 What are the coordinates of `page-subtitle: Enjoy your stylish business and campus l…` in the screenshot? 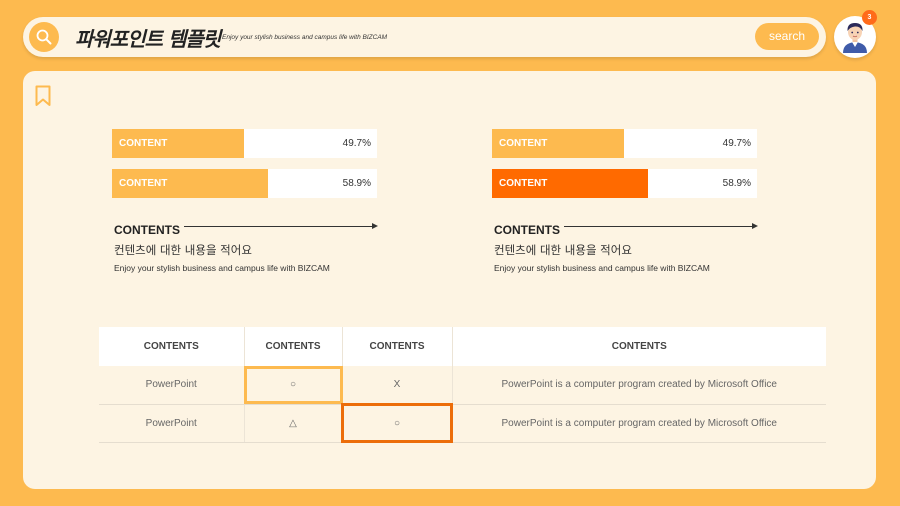 It's located at (305, 37).